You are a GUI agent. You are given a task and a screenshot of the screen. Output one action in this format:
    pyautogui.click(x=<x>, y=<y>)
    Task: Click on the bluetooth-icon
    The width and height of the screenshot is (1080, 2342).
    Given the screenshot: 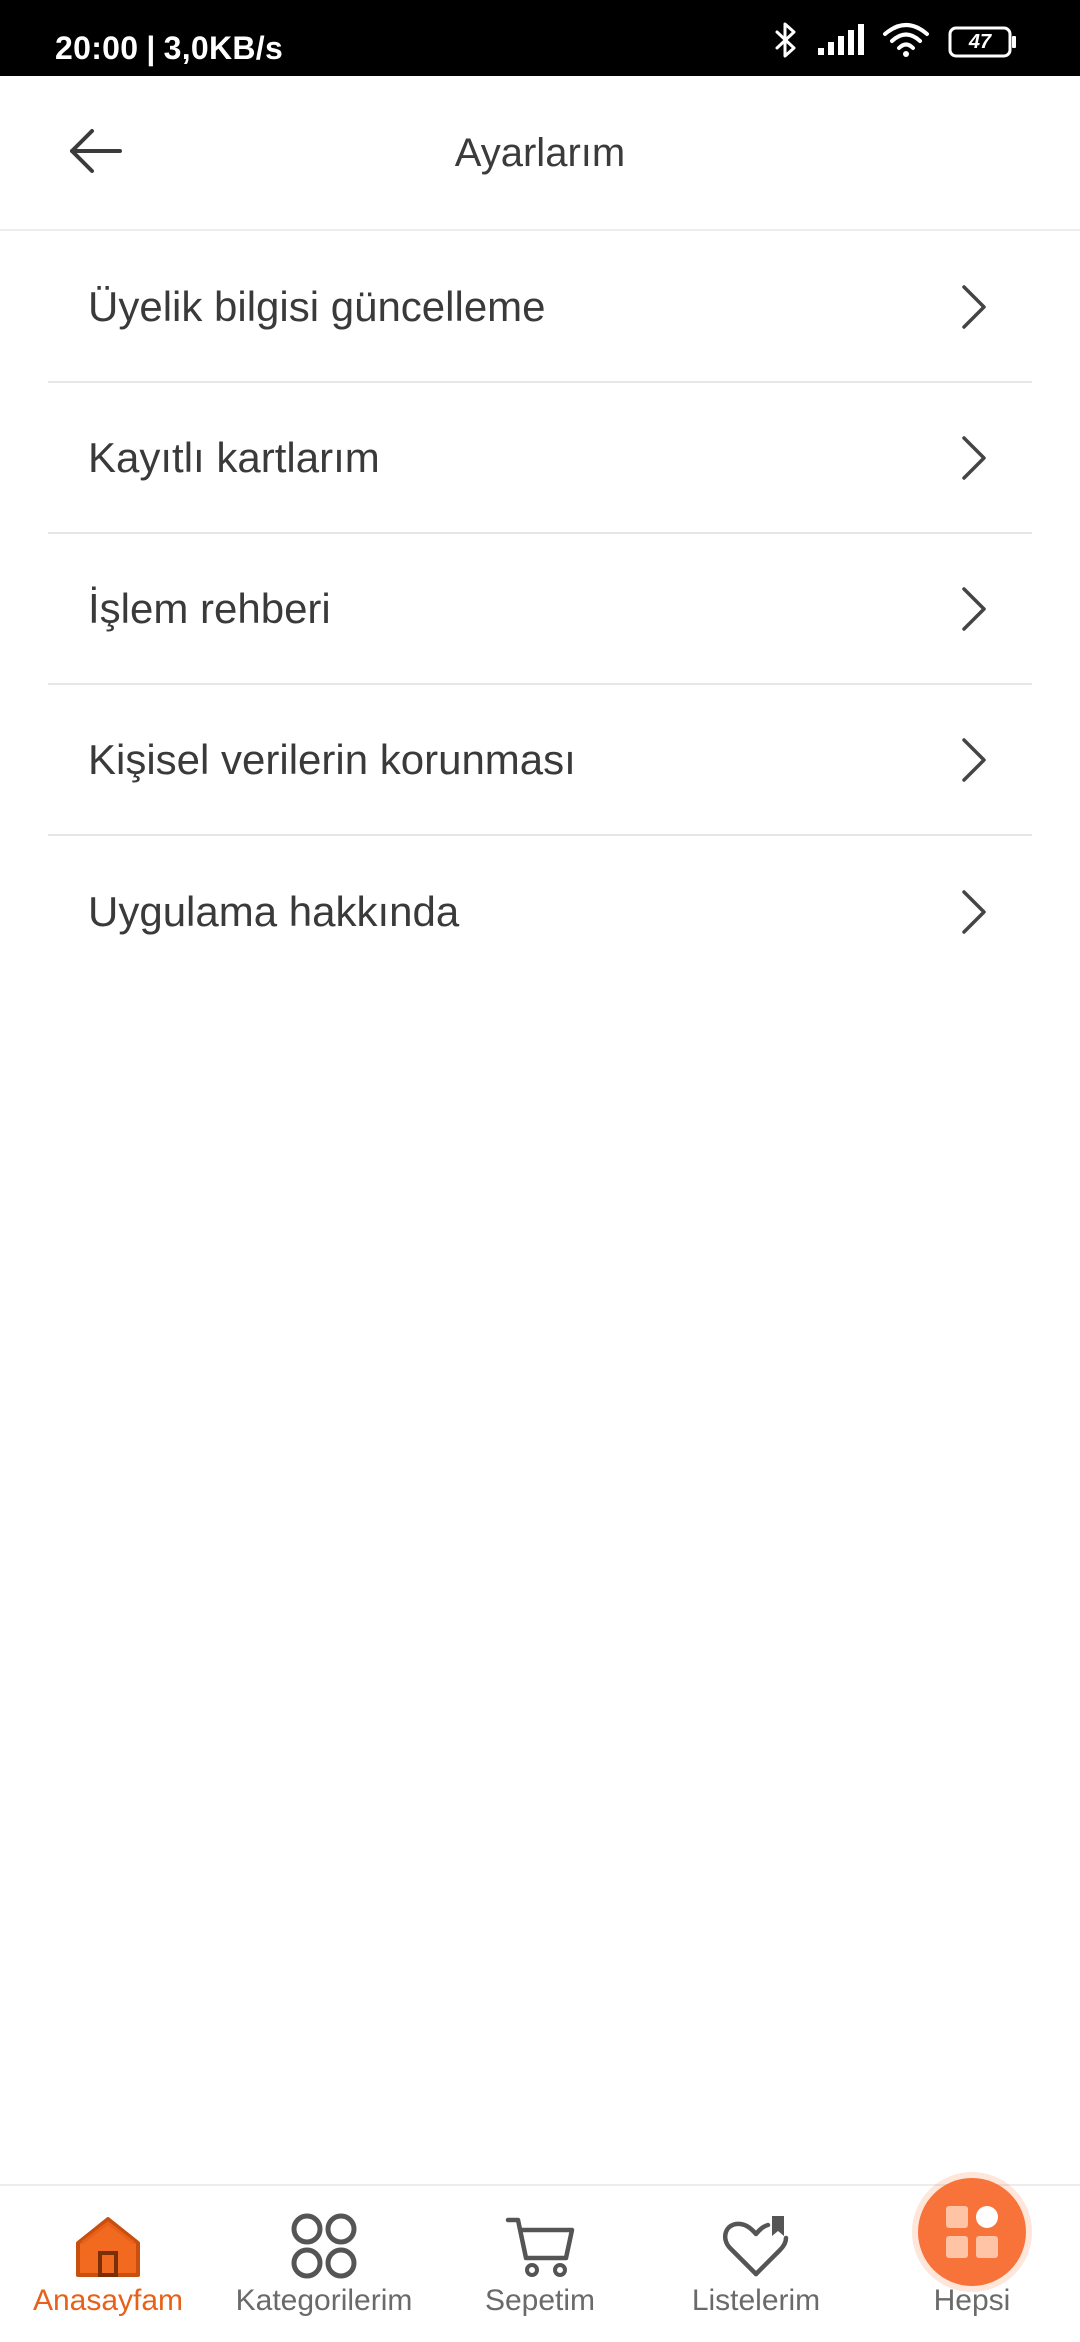 What is the action you would take?
    pyautogui.click(x=786, y=42)
    